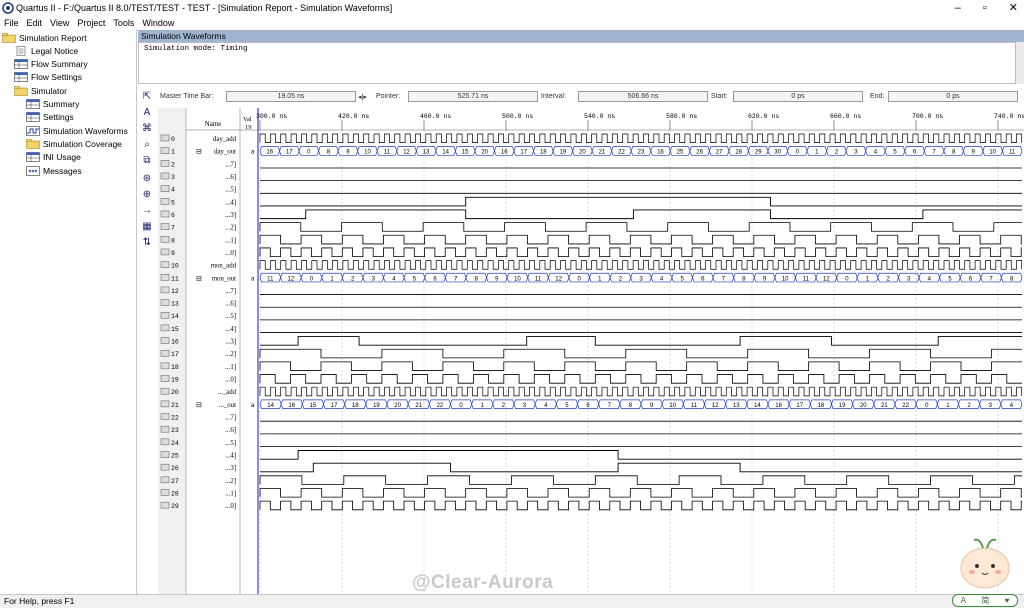  I want to click on minimize-icon: –, so click(958, 8).